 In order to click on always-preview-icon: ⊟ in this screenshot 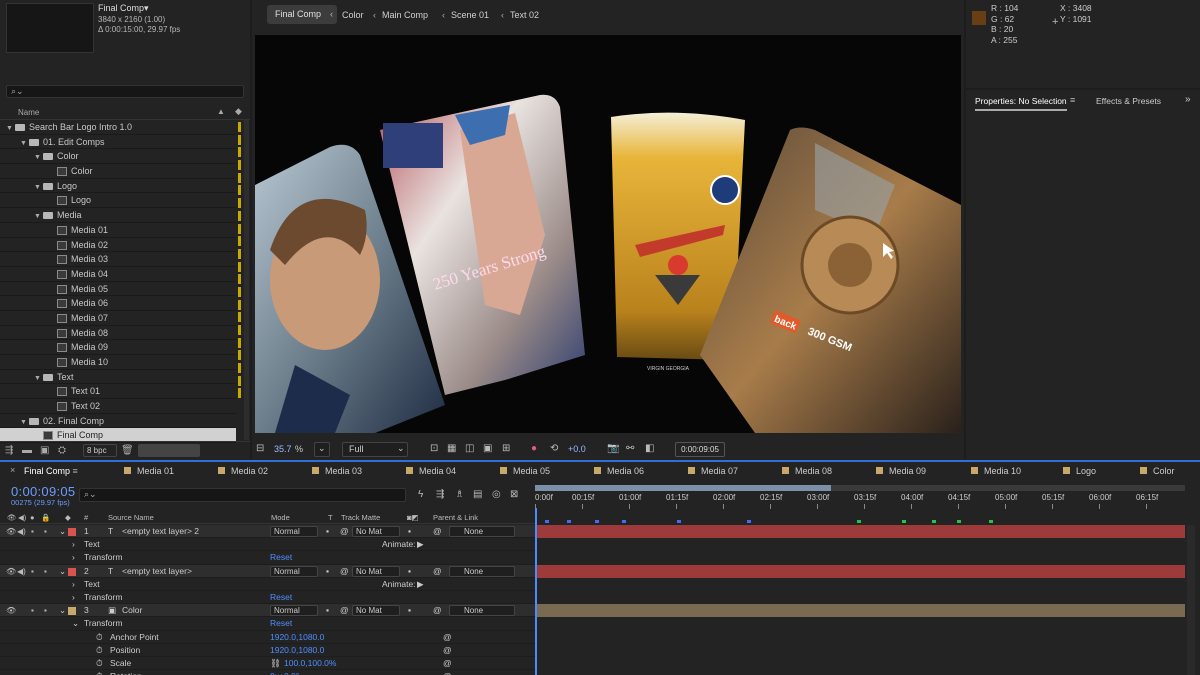, I will do `click(260, 448)`.